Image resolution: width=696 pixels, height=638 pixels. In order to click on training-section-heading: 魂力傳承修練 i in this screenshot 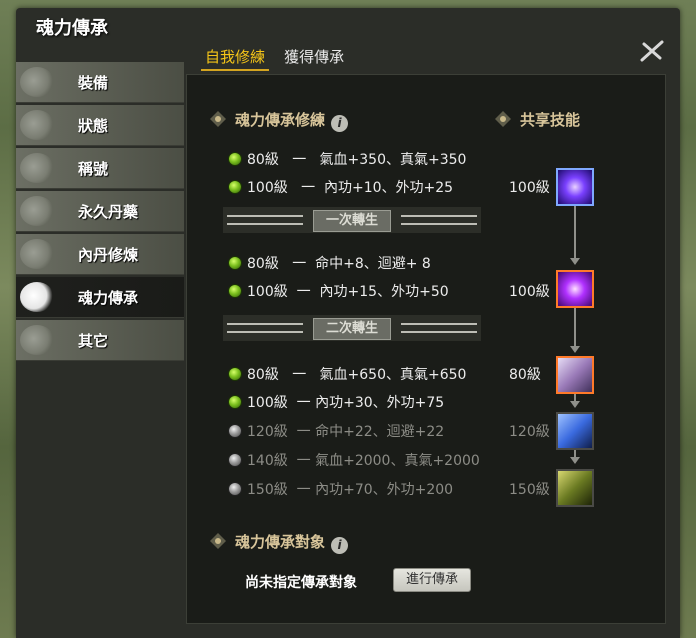, I will do `click(279, 120)`.